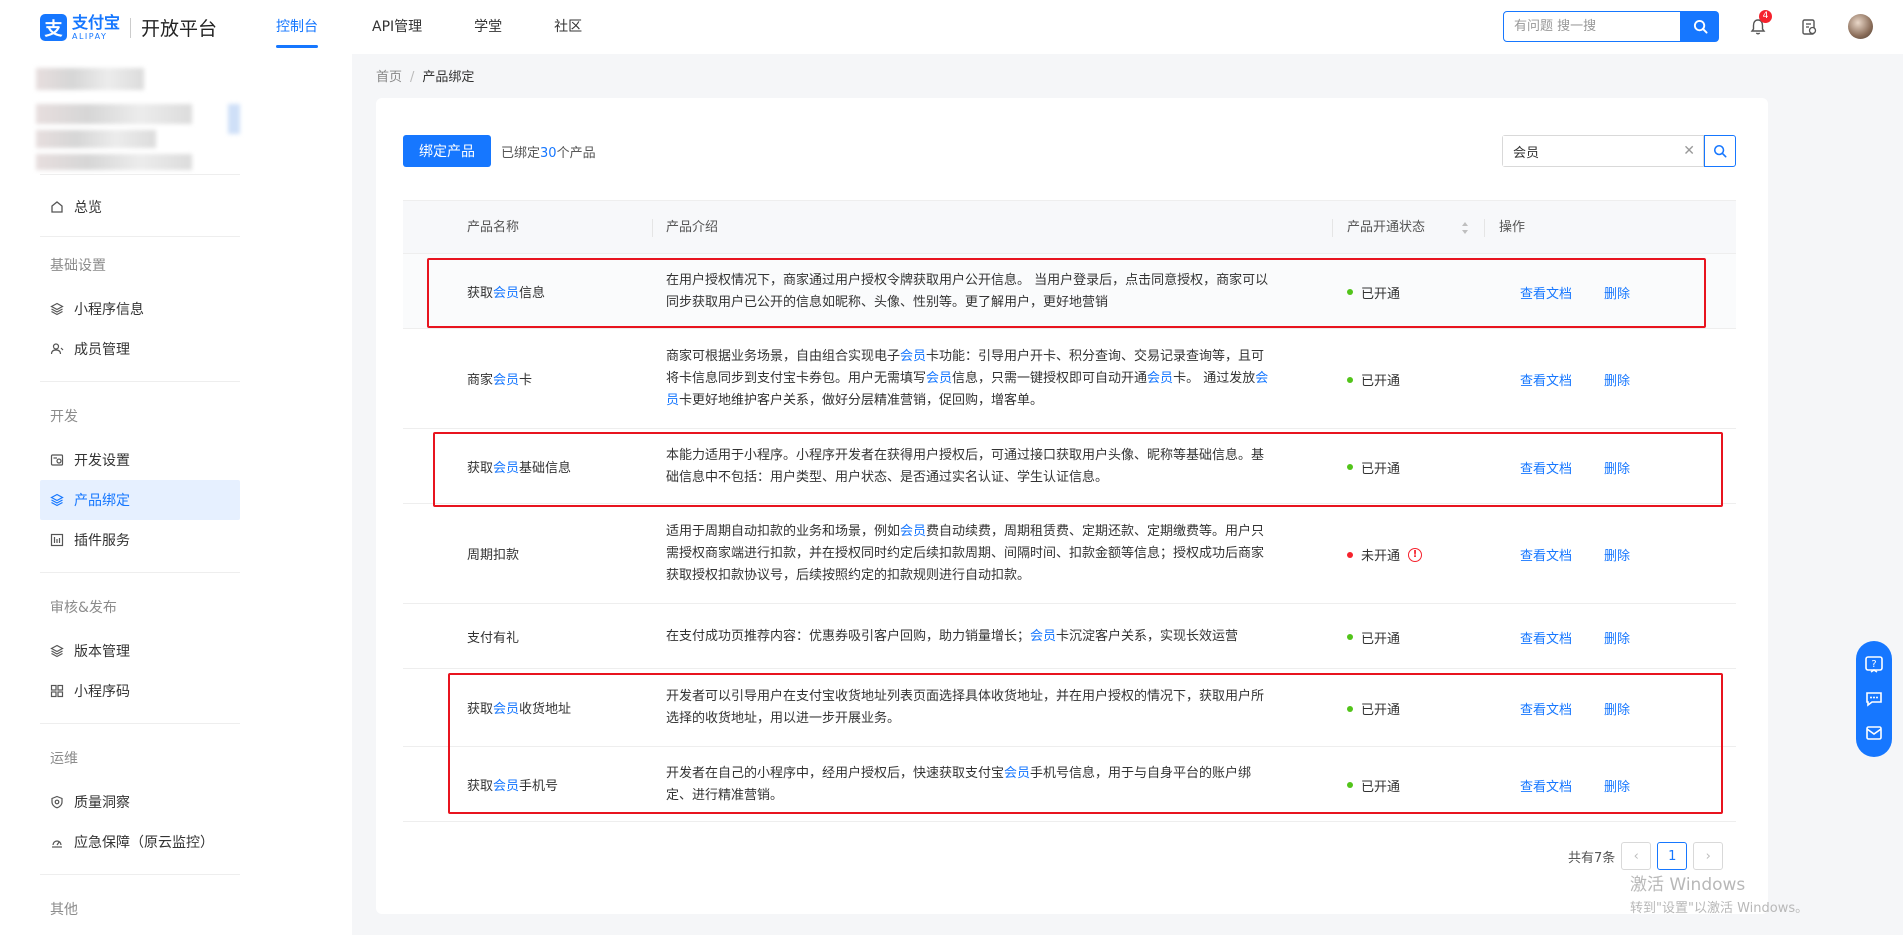 The width and height of the screenshot is (1903, 935). I want to click on description-text: 同步获取用户已公开的信息如昵称、头像、性别等。更了解用户，更好地营销, so click(887, 302).